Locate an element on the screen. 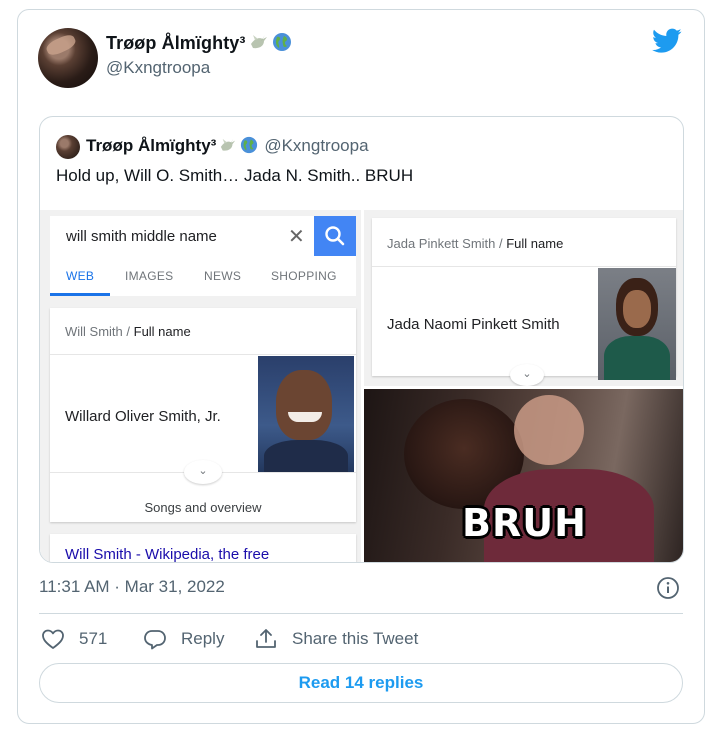 This screenshot has width=724, height=733. kp-answer: Willard Oliver Smith, Jr. is located at coordinates (143, 416).